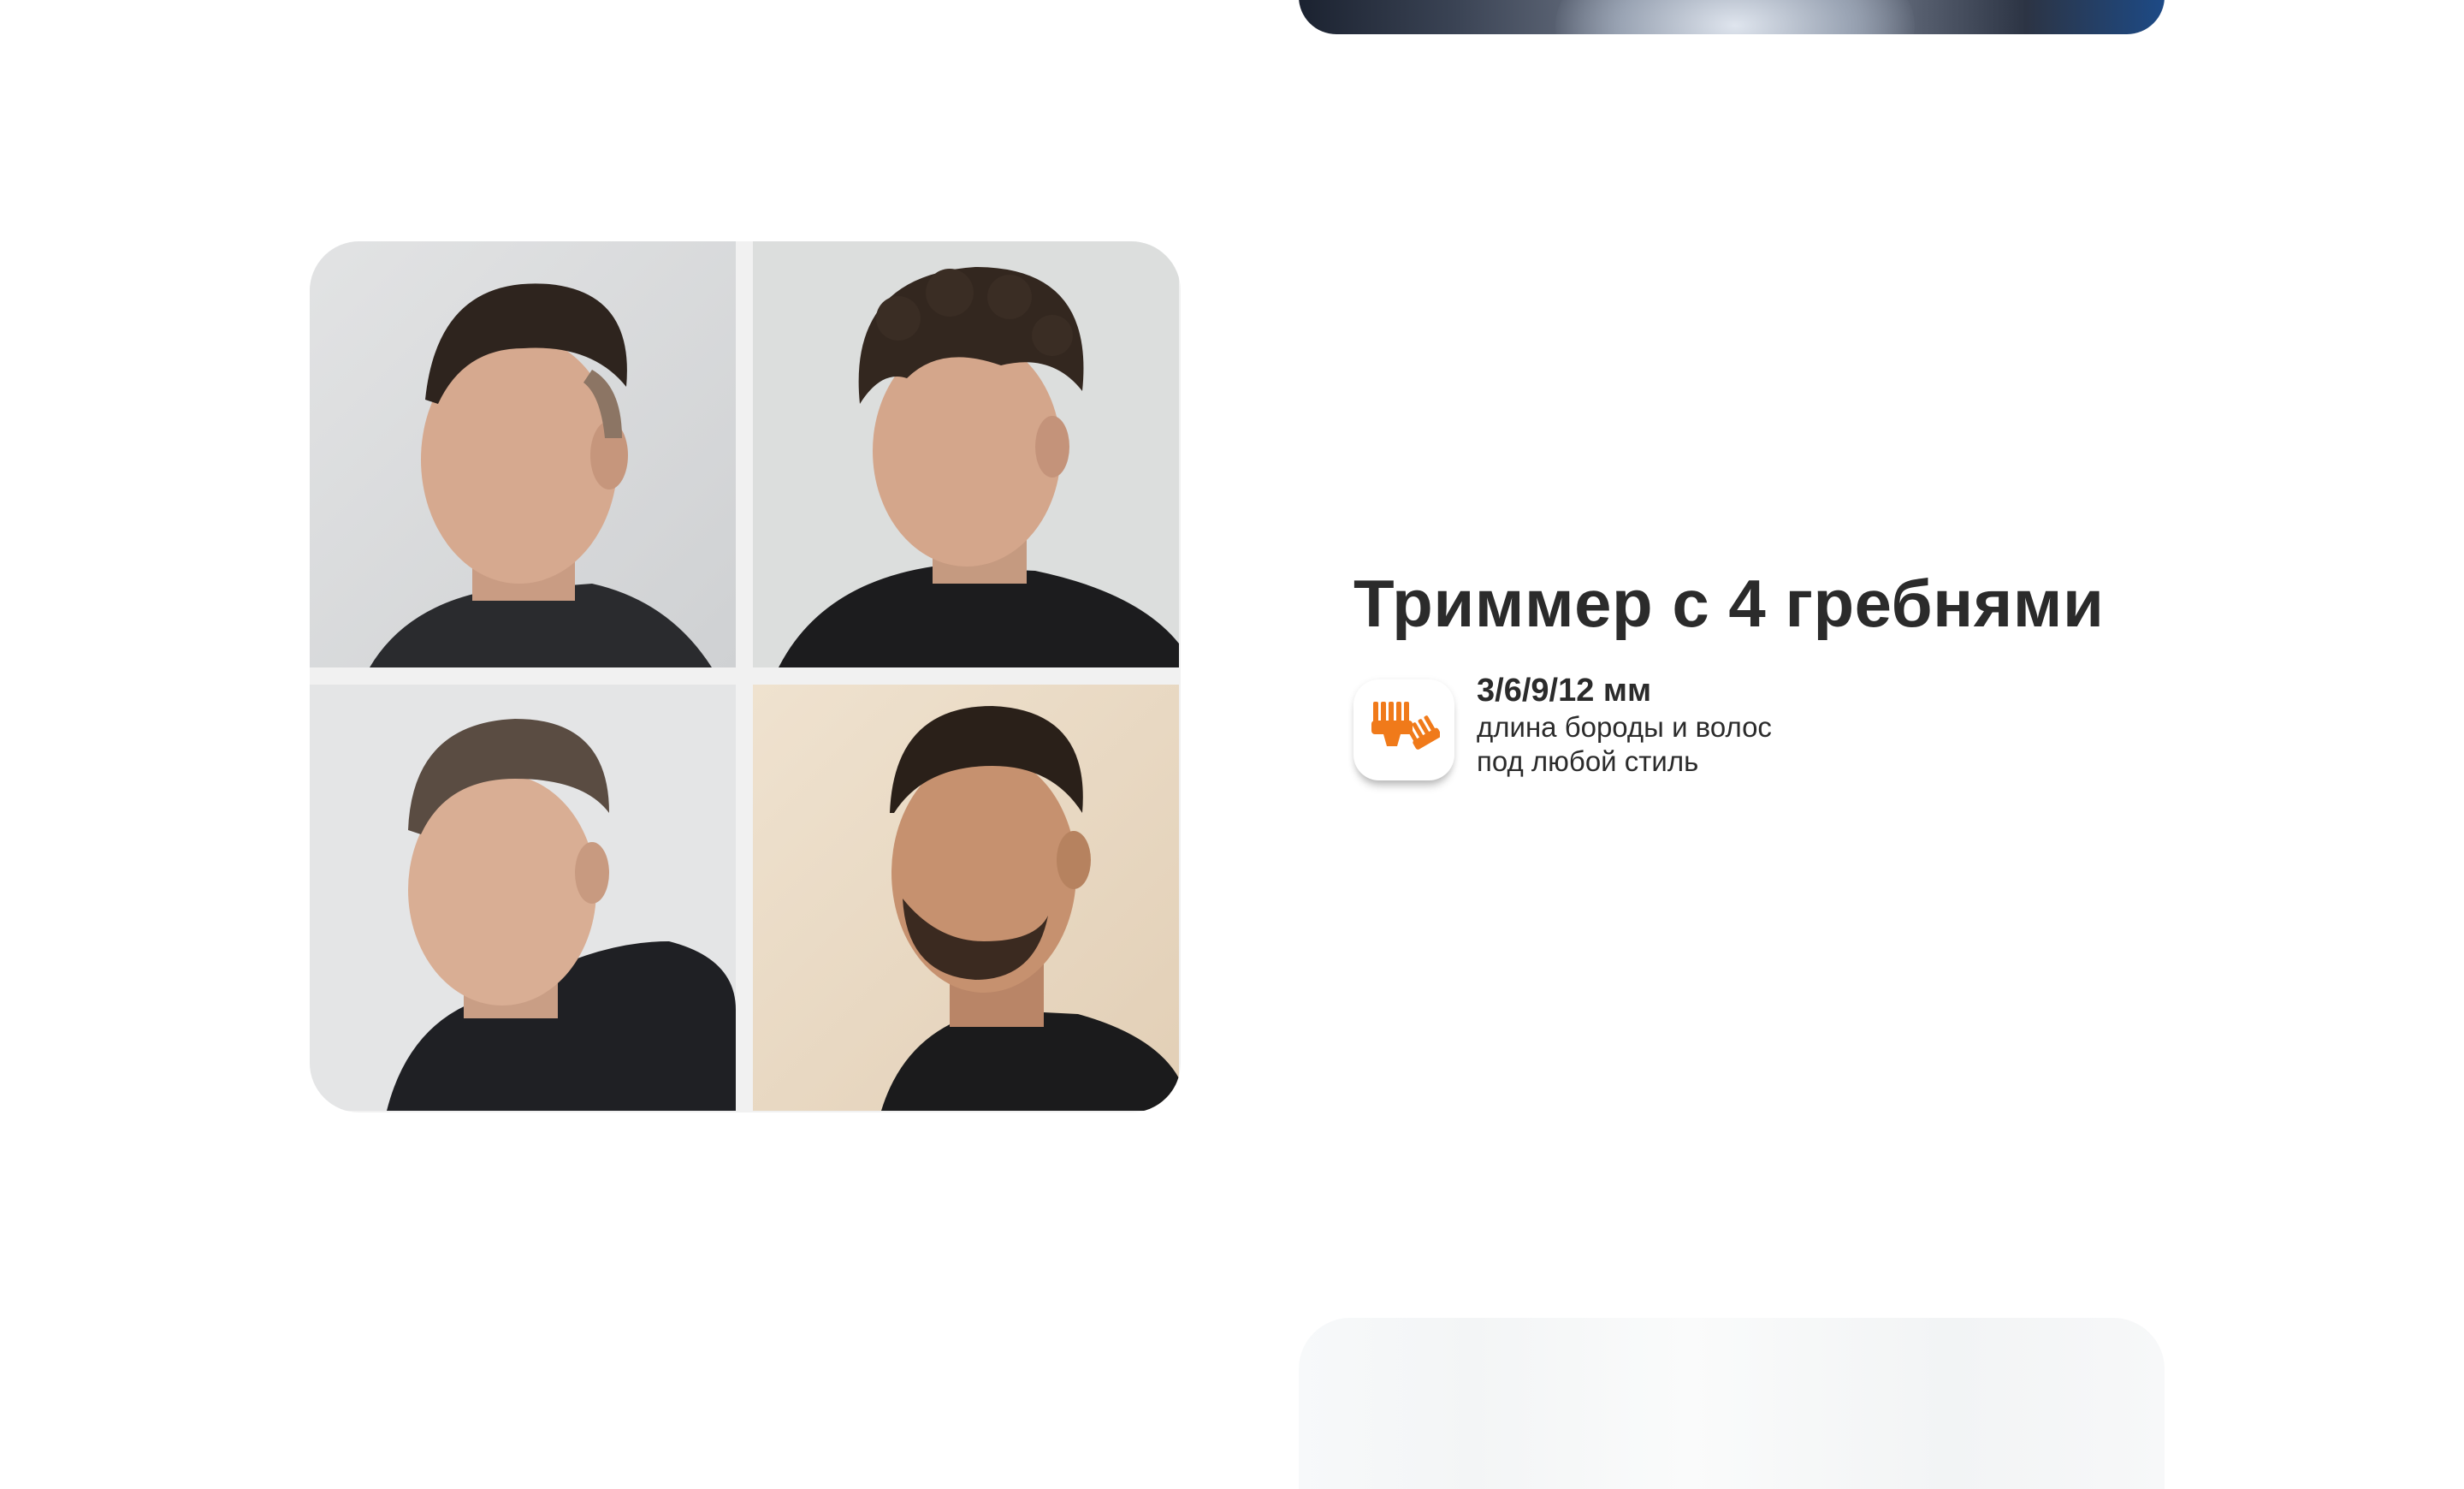 Image resolution: width=2464 pixels, height=1489 pixels. Describe the element at coordinates (1403, 729) in the screenshot. I see `comb-attachment-icon` at that location.